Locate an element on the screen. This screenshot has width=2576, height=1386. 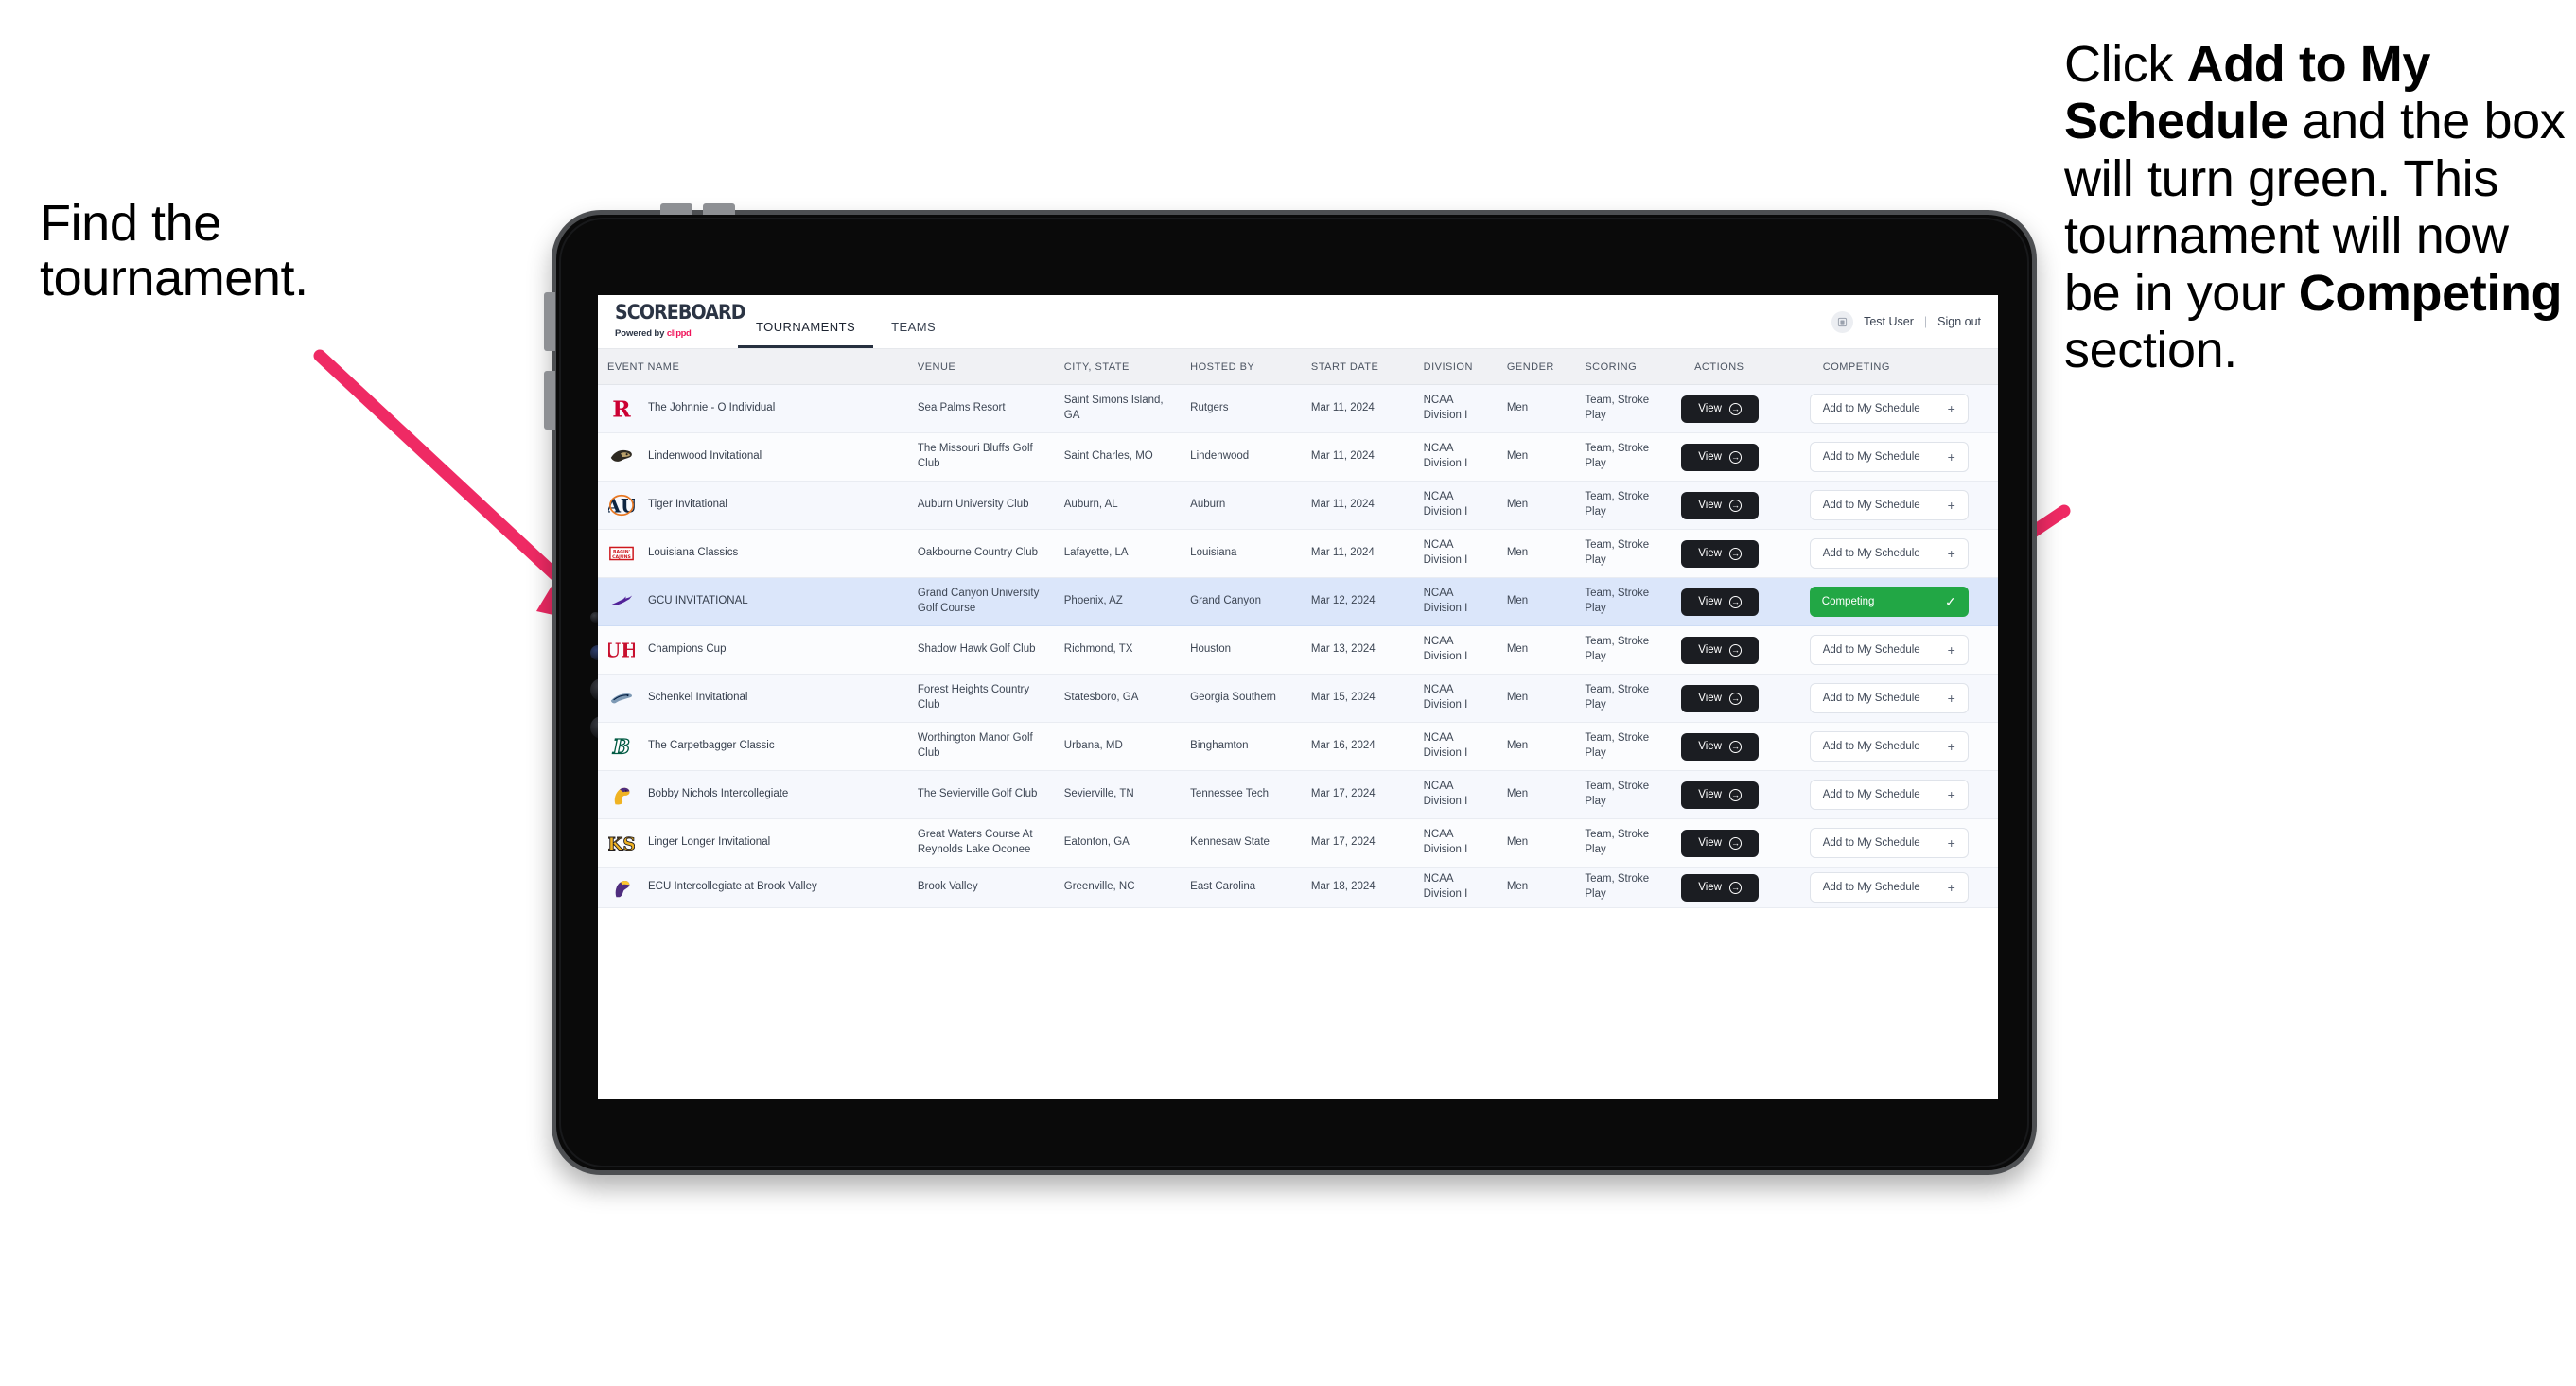
svg-text: RAGIN' is located at coordinates (622, 552).